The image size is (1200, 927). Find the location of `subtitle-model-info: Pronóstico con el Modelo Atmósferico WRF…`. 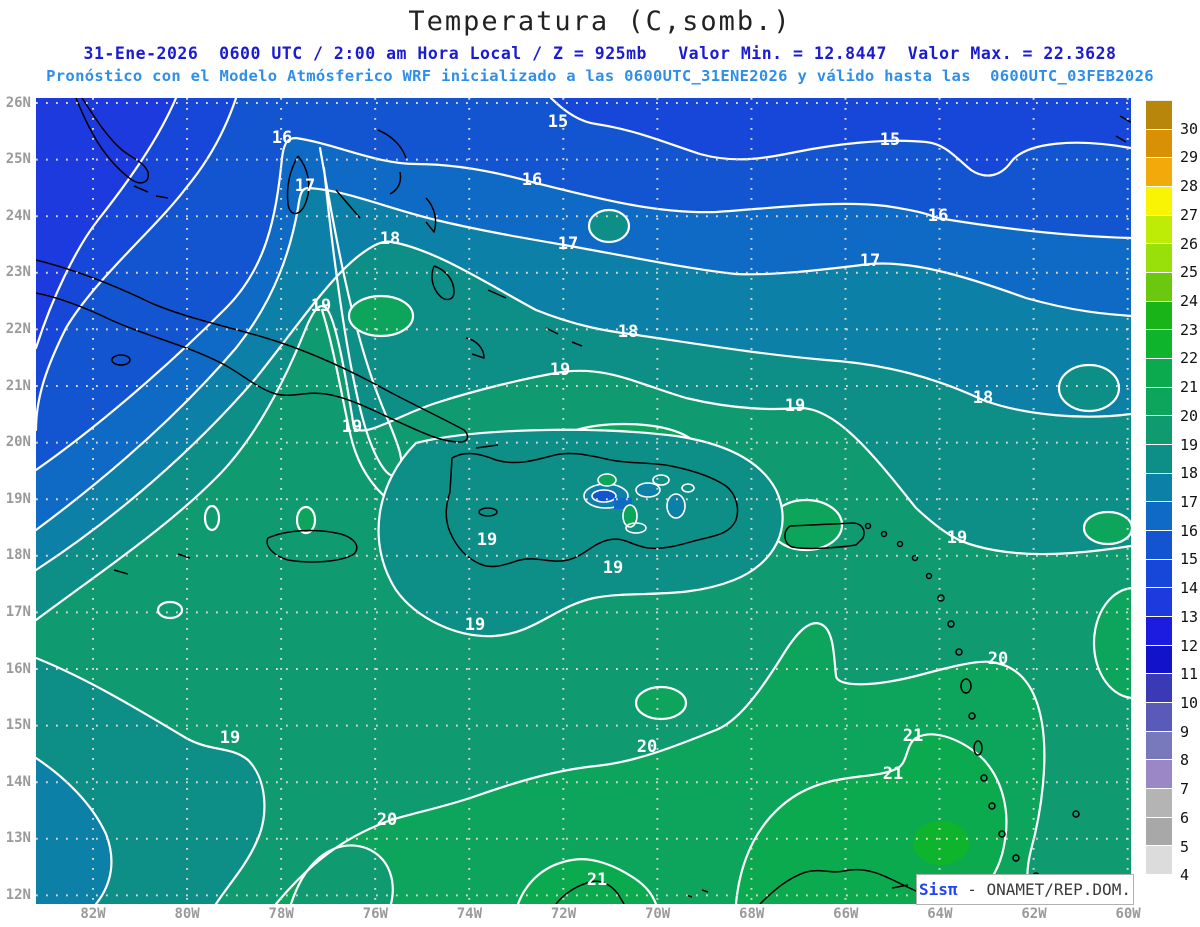

subtitle-model-info: Pronóstico con el Modelo Atmósferico WRF… is located at coordinates (600, 76).